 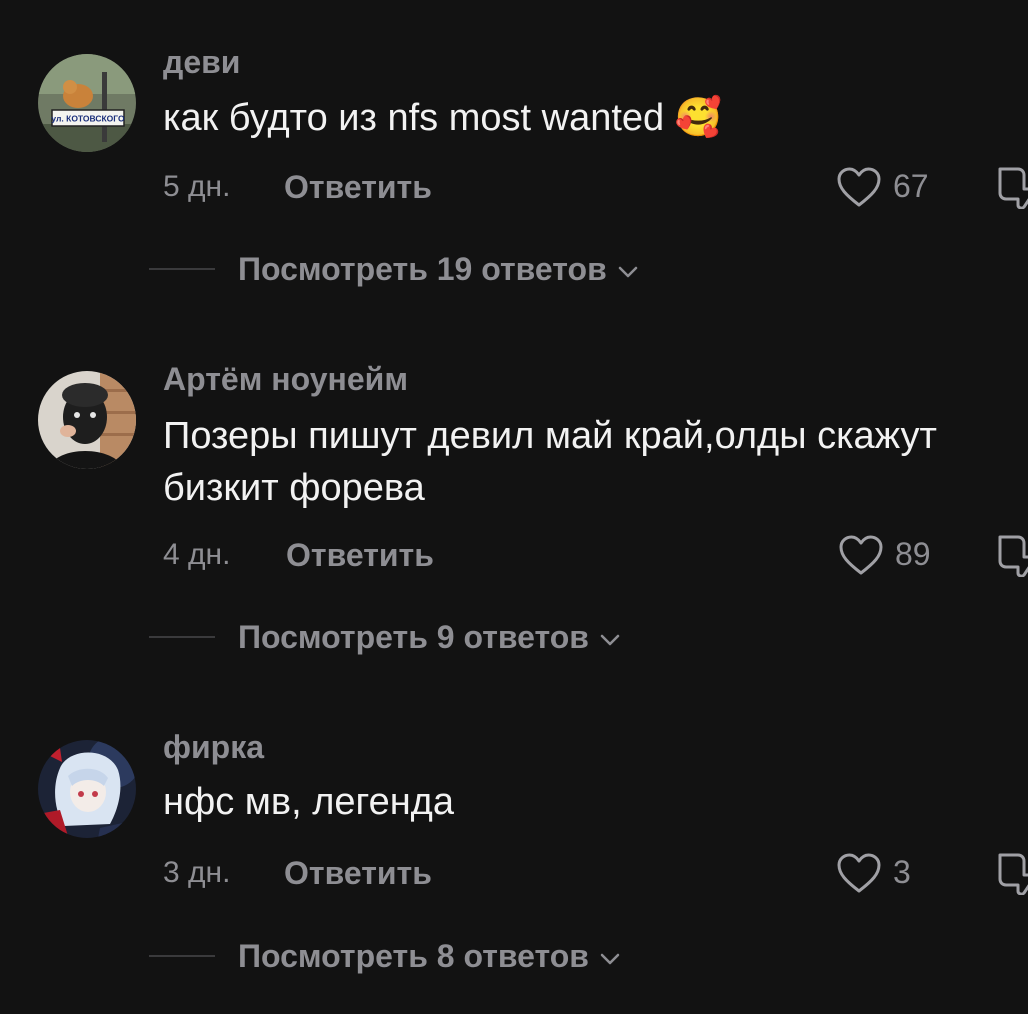 What do you see at coordinates (911, 186) in the screenshot?
I see `like-count: 67` at bounding box center [911, 186].